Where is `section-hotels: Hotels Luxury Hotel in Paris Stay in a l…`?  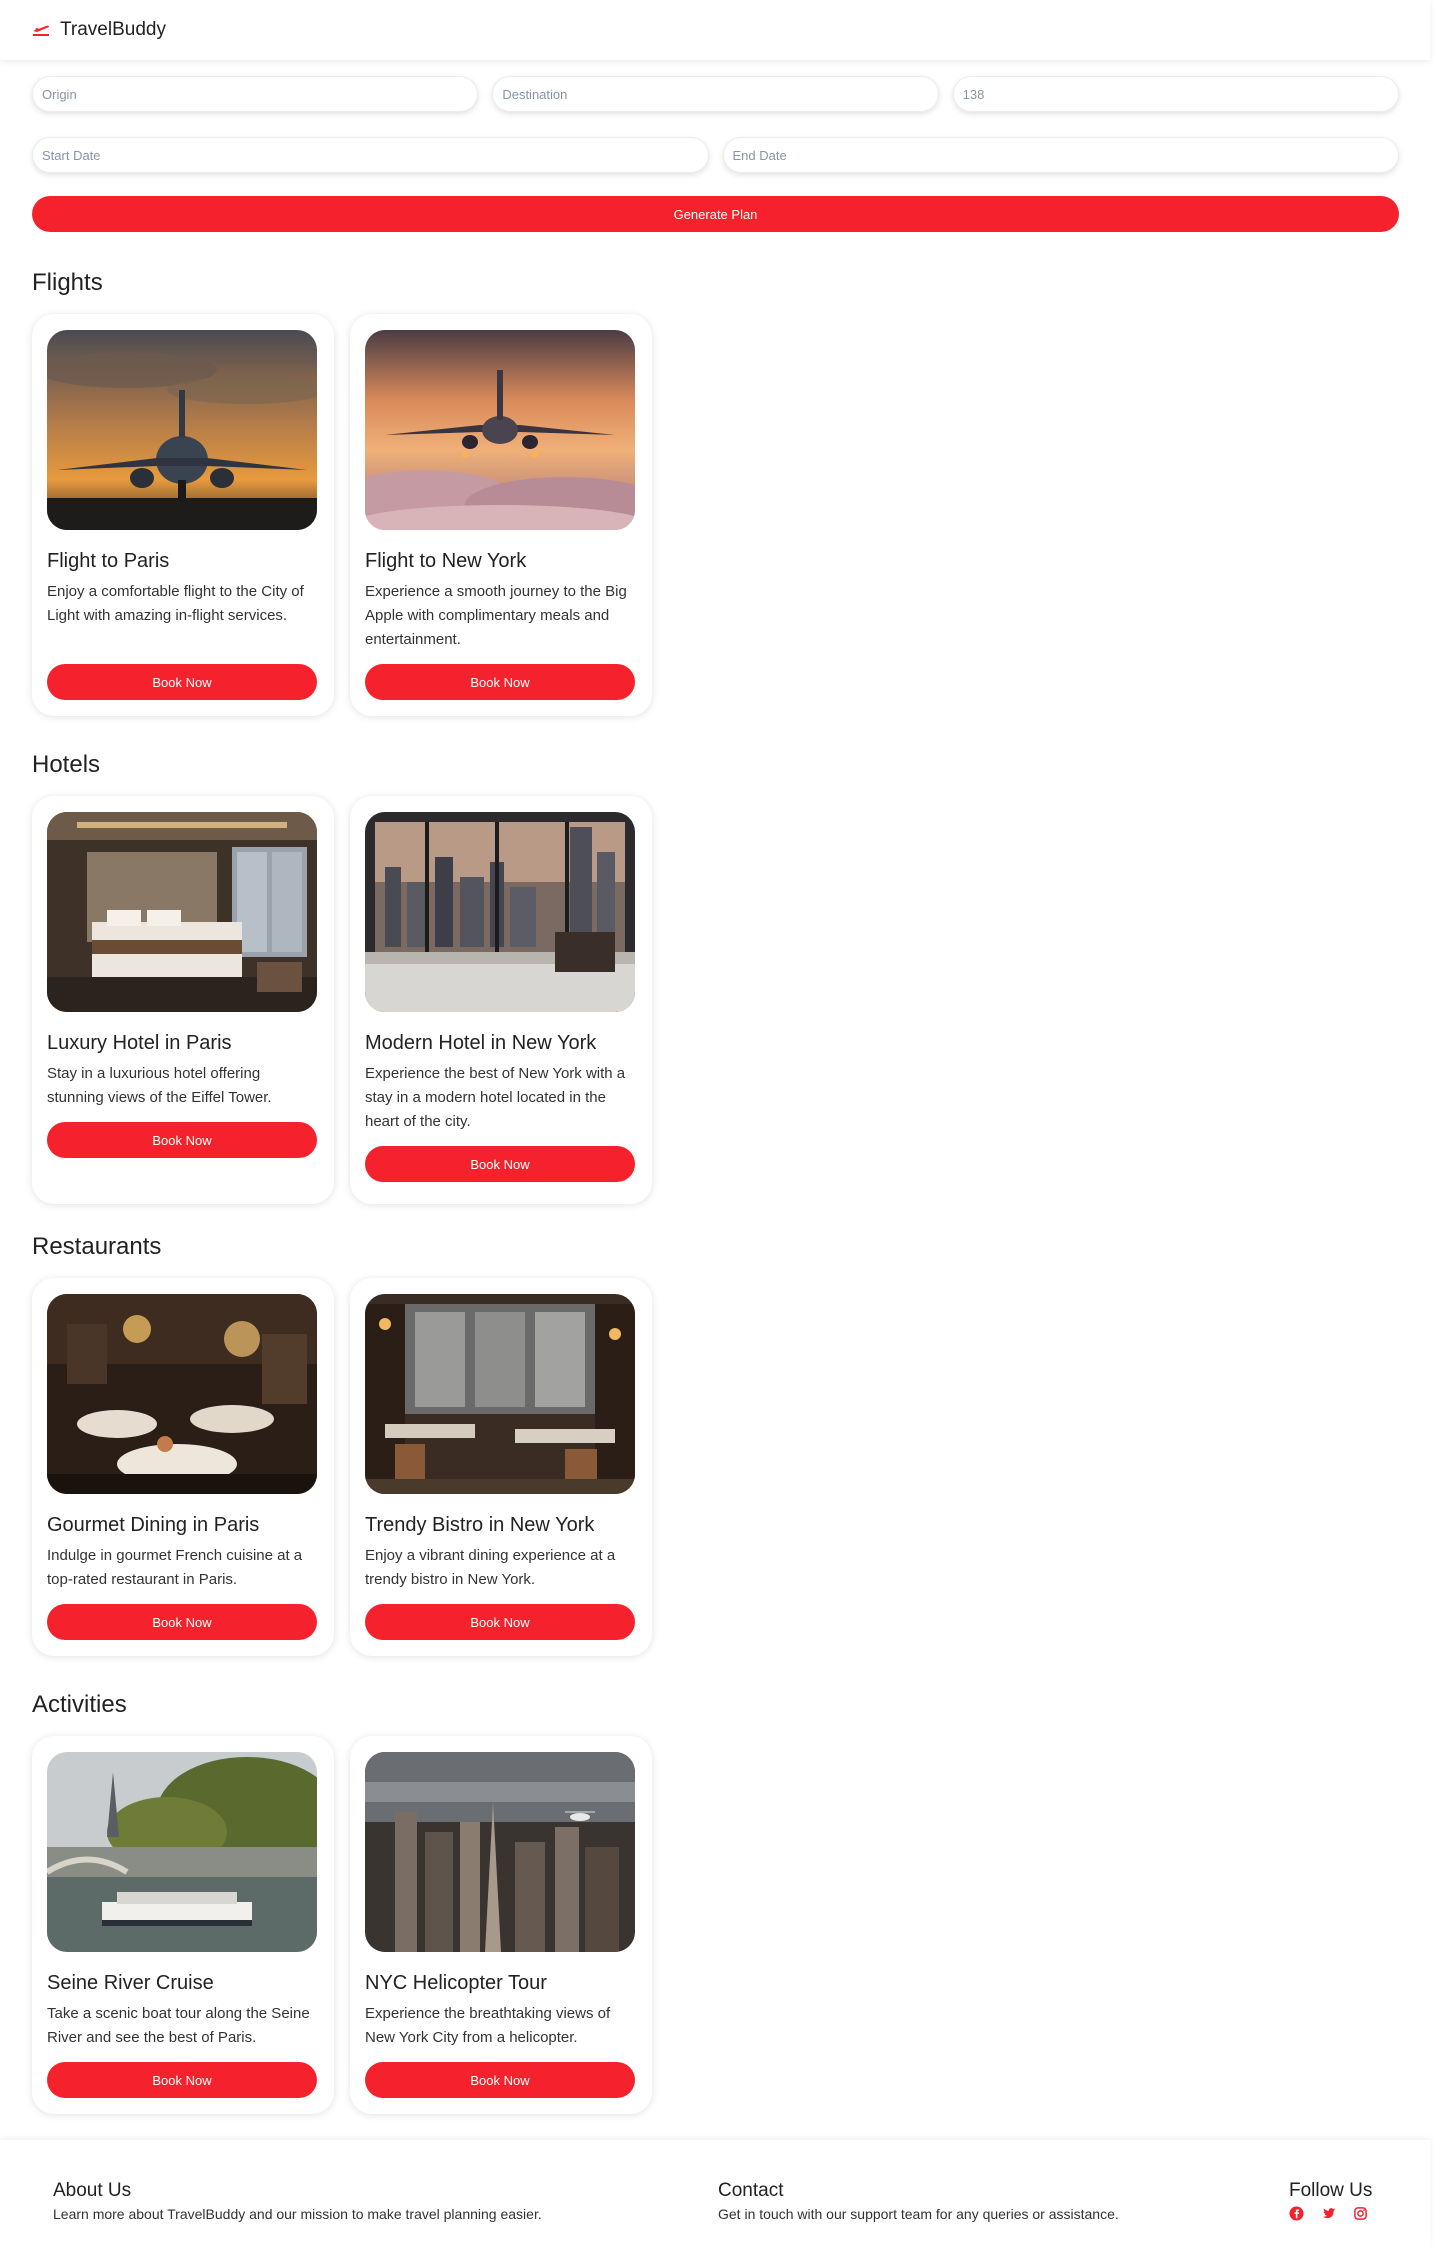
section-hotels: Hotels Luxury Hotel in Paris Stay in a l… is located at coordinates (342, 977).